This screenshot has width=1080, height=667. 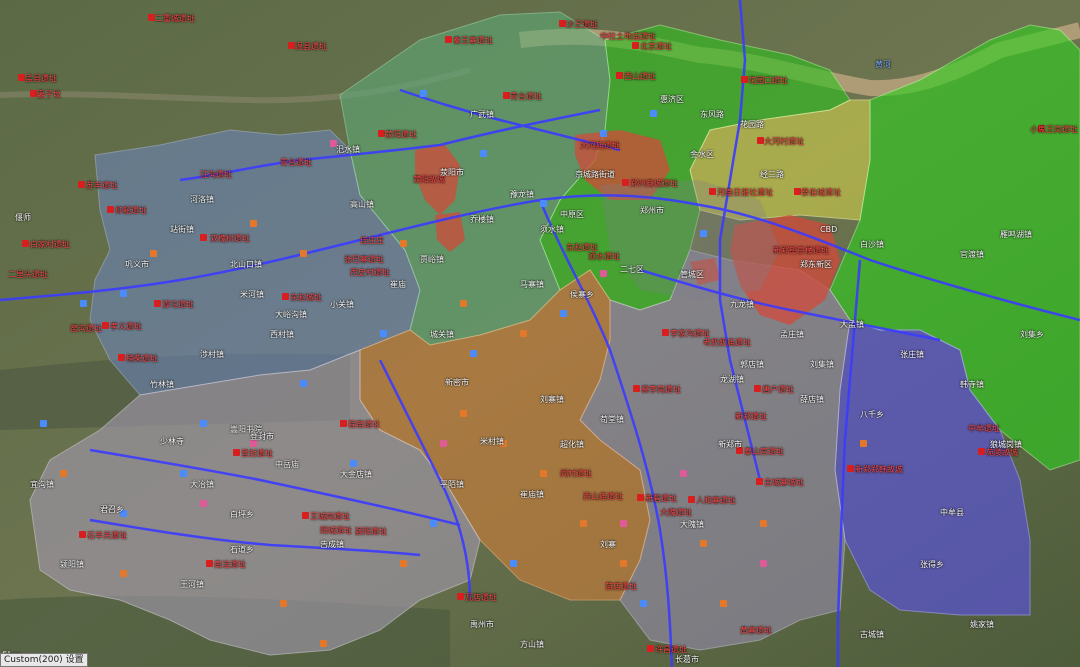 I want to click on site-label: 新郑望京楼遗址, so click(x=801, y=251).